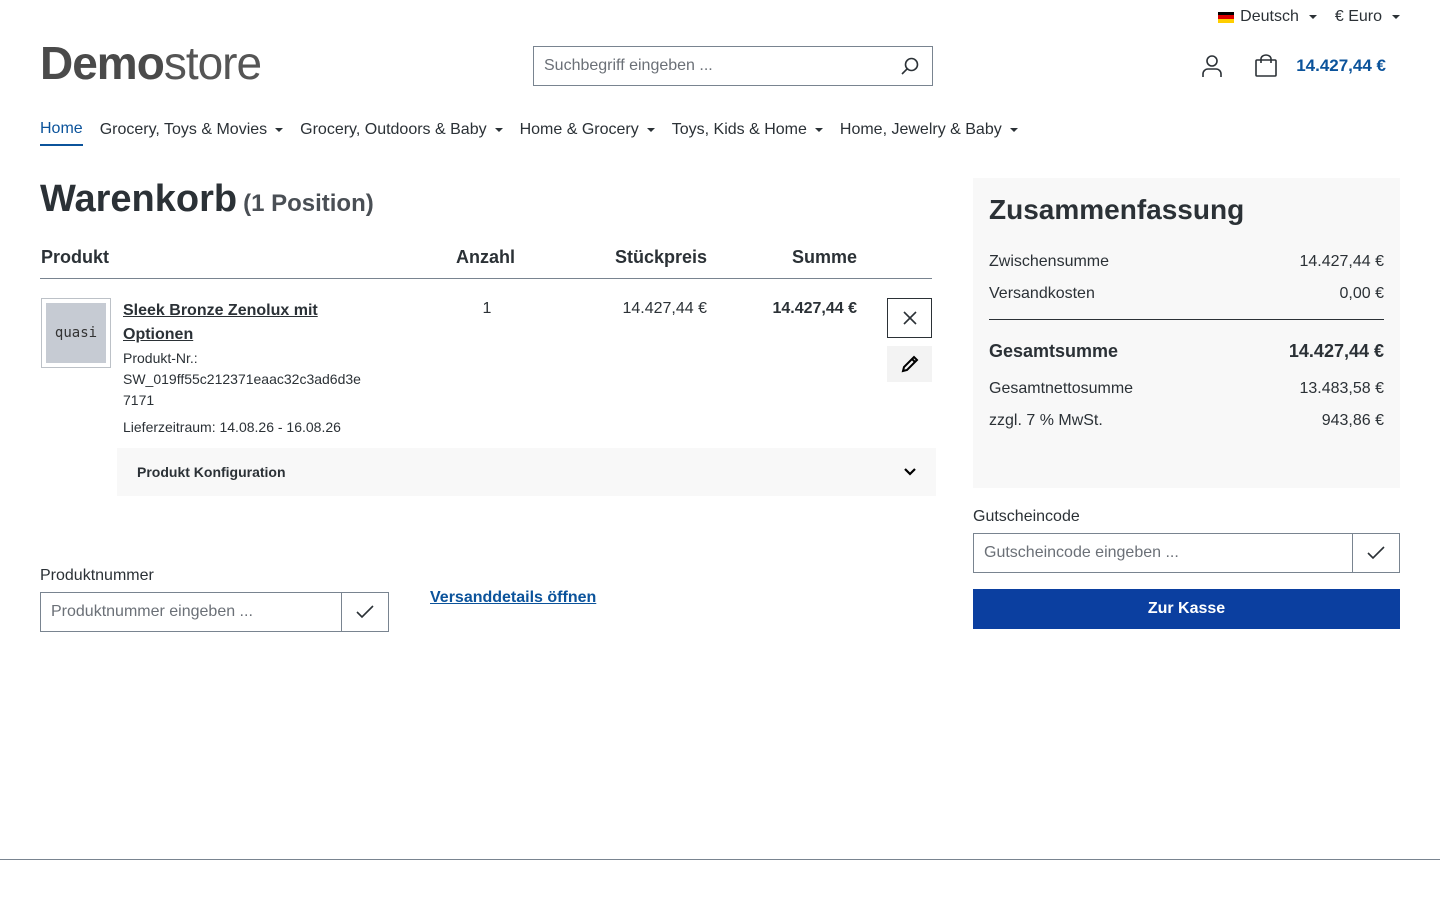 The image size is (1440, 900). Describe the element at coordinates (1352, 420) in the screenshot. I see `tax-value: 943,86 €` at that location.